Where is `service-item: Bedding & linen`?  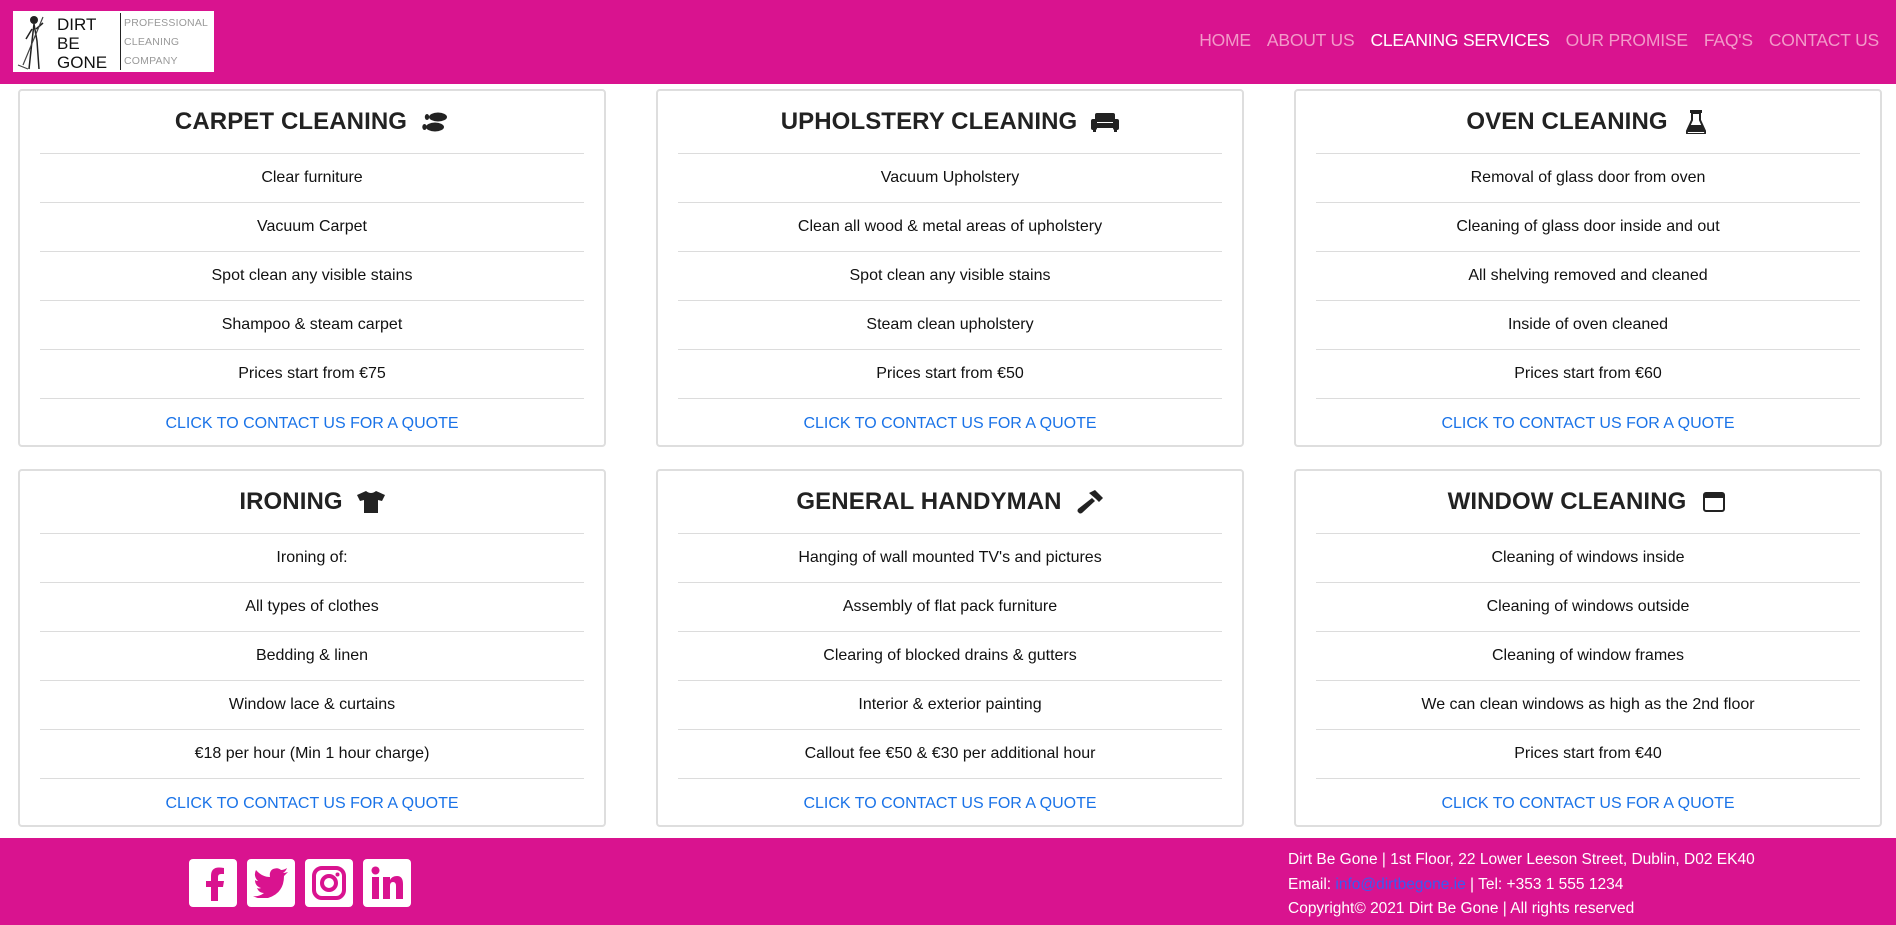 service-item: Bedding & linen is located at coordinates (312, 656).